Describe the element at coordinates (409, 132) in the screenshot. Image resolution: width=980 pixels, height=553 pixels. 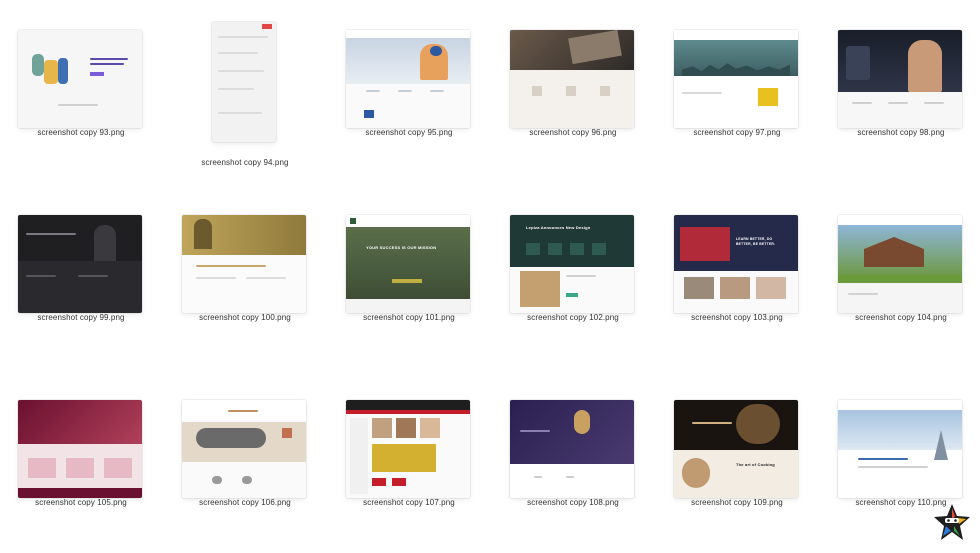
I see `file-name: screenshot copy 95.png` at that location.